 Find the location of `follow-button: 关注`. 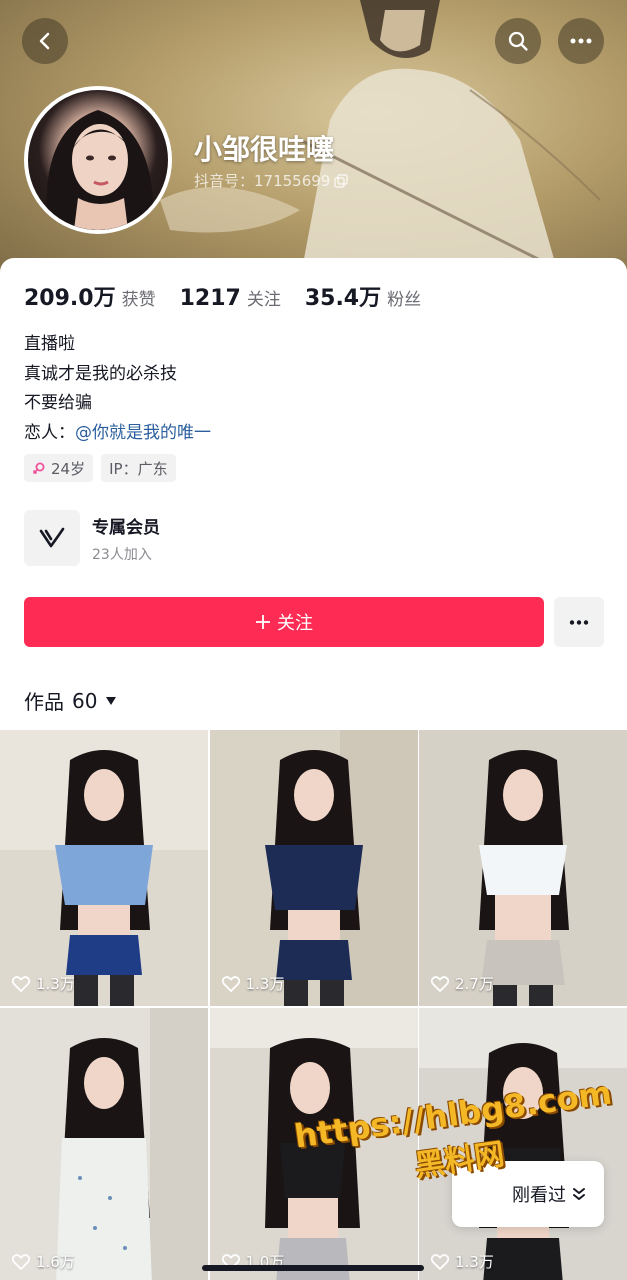

follow-button: 关注 is located at coordinates (284, 622).